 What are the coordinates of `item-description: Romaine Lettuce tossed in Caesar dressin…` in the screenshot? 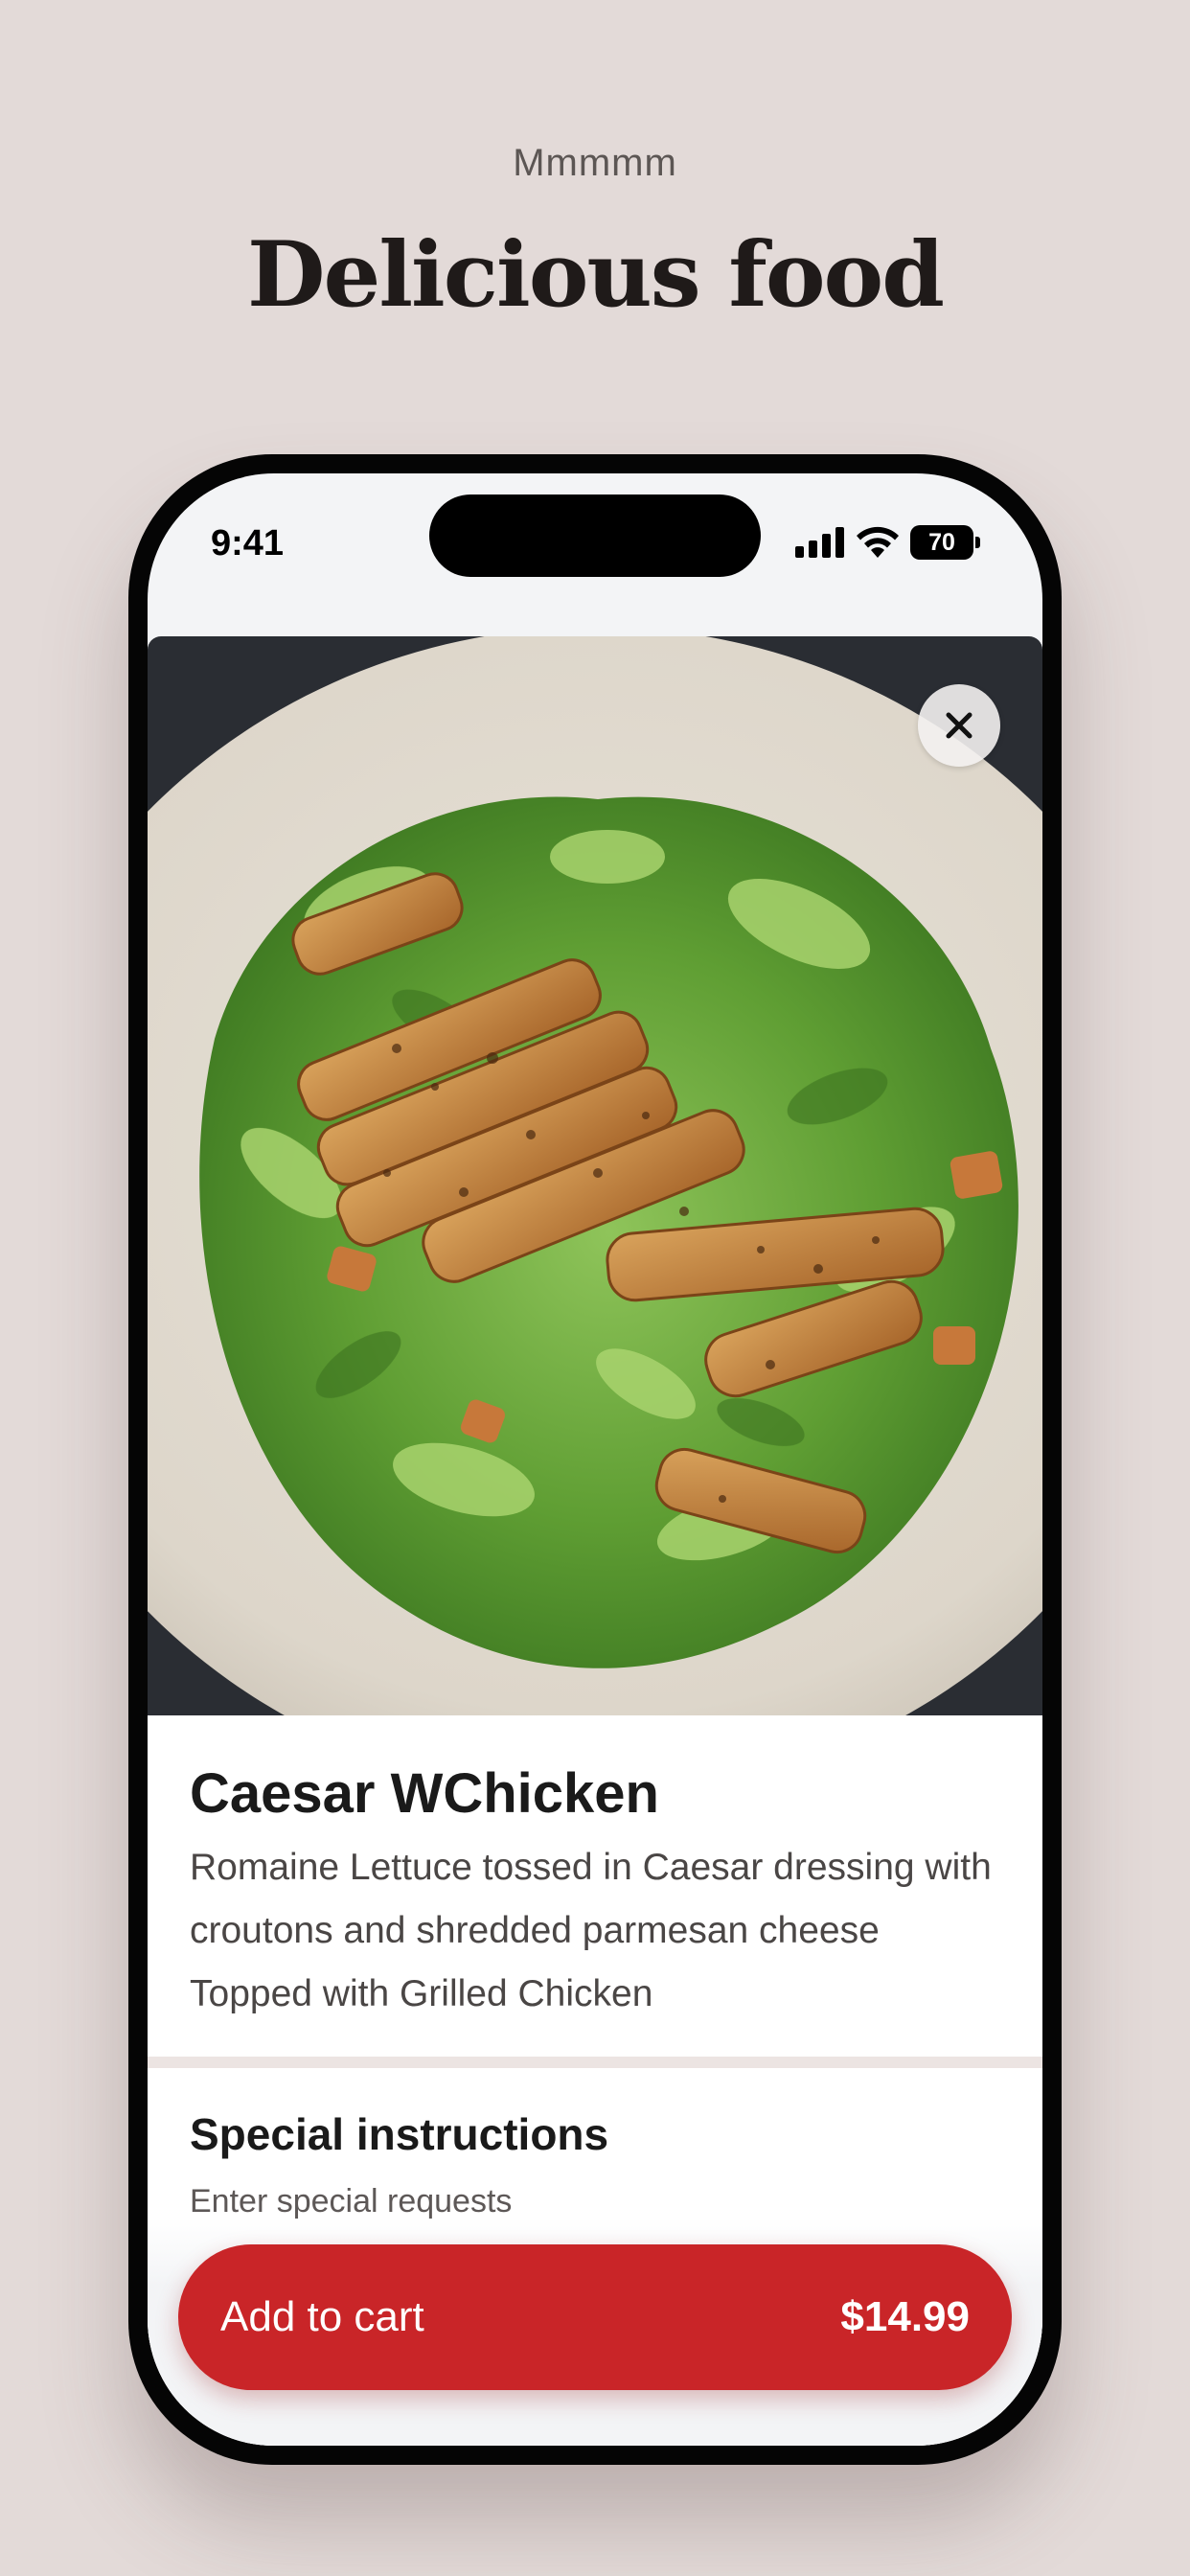 It's located at (591, 1930).